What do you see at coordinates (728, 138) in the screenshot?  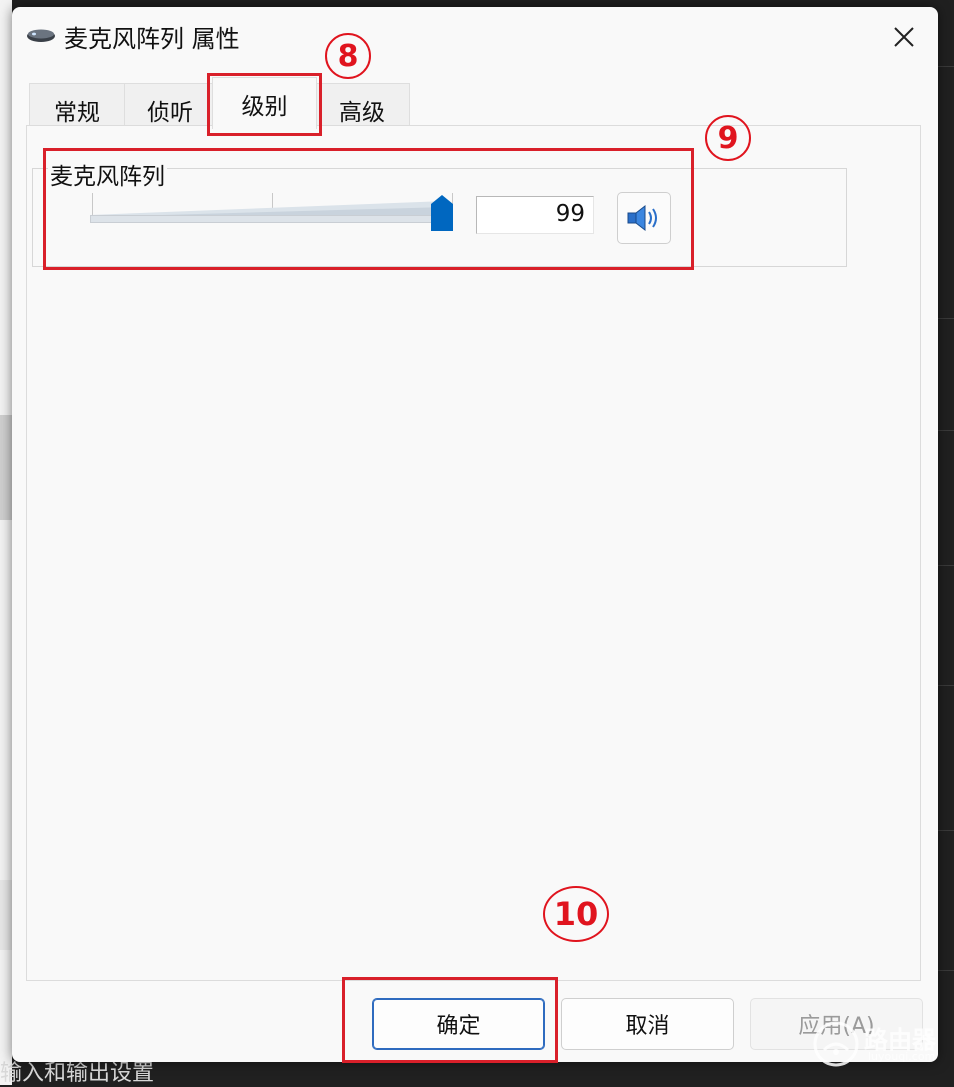 I see `annotation-step-9: 9` at bounding box center [728, 138].